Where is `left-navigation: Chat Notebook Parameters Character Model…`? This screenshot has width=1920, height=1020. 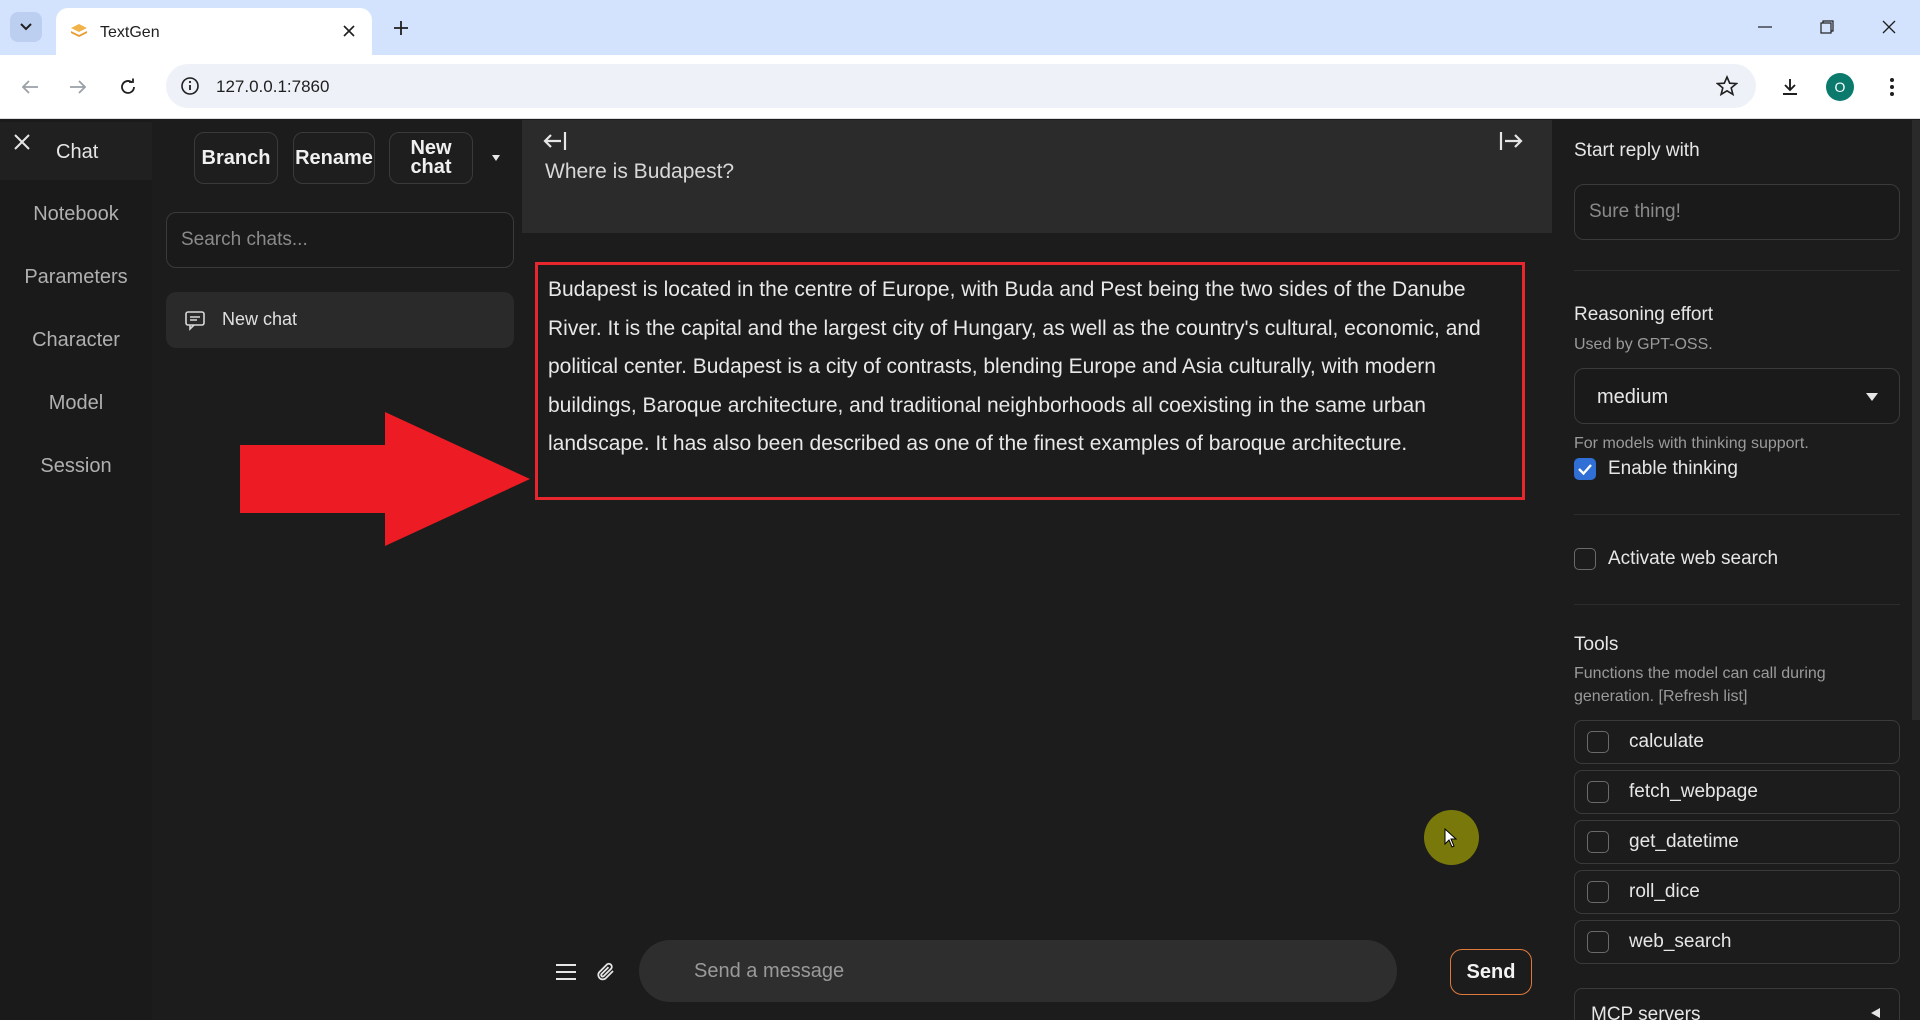 left-navigation: Chat Notebook Parameters Character Model… is located at coordinates (76, 570).